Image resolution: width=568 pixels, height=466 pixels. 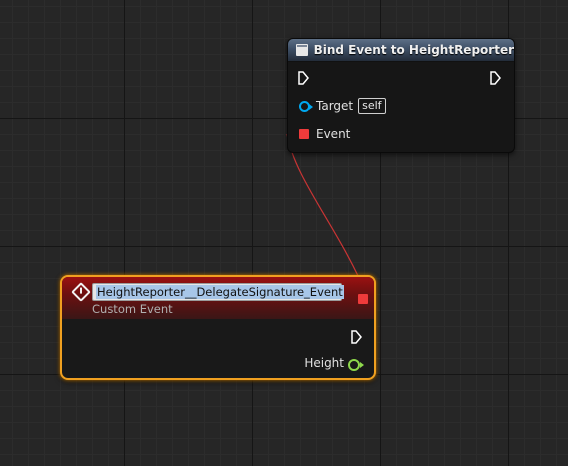 I want to click on event-delegate-pin-icon, so click(x=304, y=134).